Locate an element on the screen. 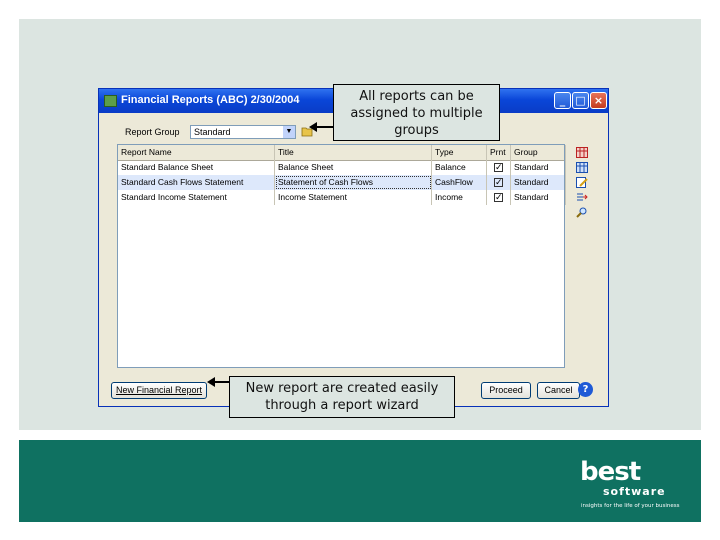 The height and width of the screenshot is (540, 720). report-title-cell: Statement of Cash Flows is located at coordinates (353, 182).